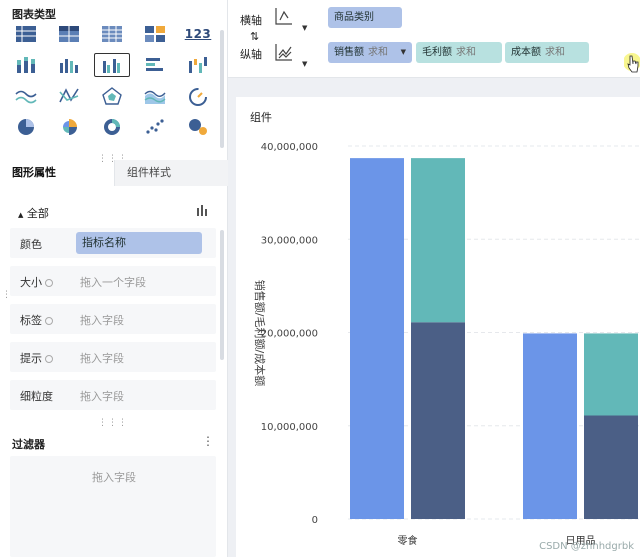  What do you see at coordinates (112, 34) in the screenshot?
I see `detail-table-icon` at bounding box center [112, 34].